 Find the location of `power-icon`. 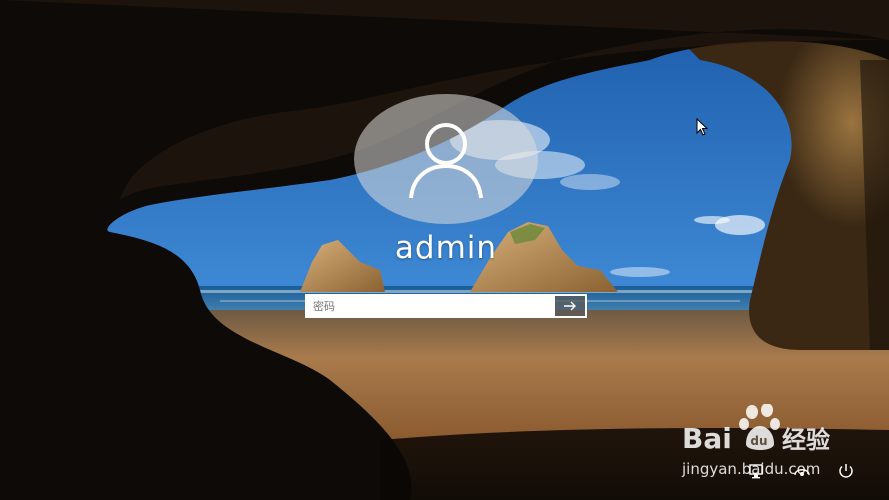

power-icon is located at coordinates (846, 471).